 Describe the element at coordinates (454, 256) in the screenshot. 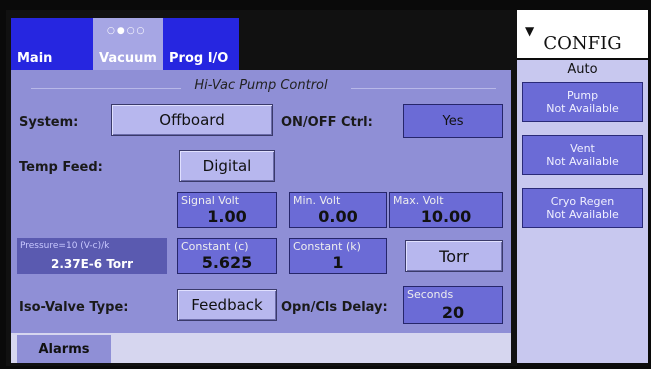

I see `pressure-units-button: Torr` at that location.